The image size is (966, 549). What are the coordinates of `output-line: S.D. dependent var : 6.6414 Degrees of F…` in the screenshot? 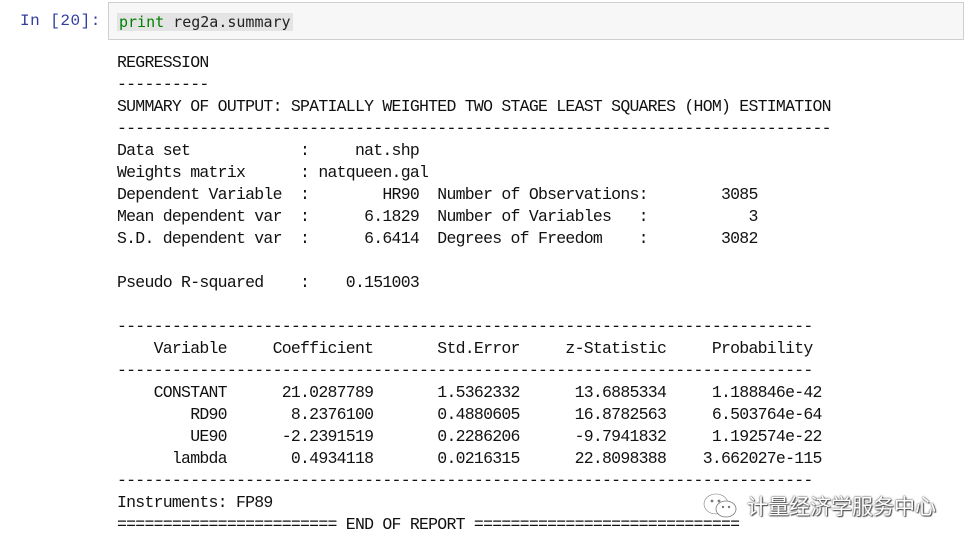 It's located at (437, 238).